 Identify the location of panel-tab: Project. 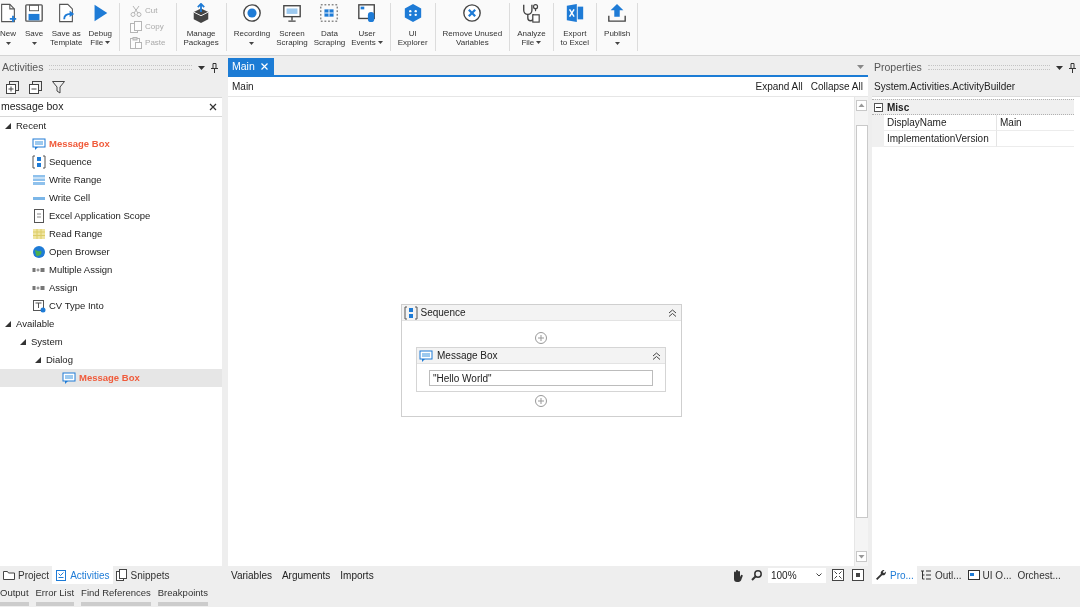
(26, 575).